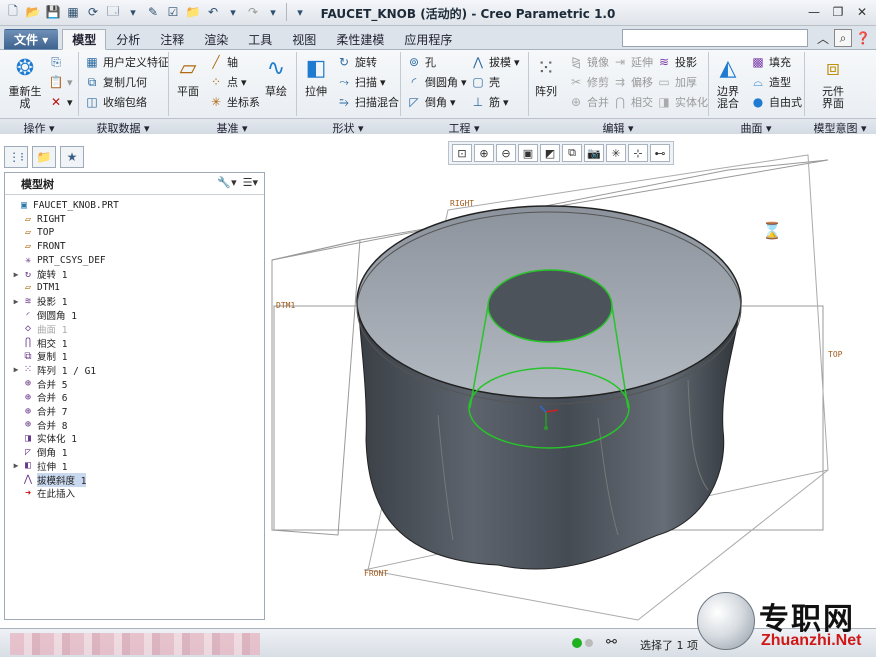  Describe the element at coordinates (44, 316) in the screenshot. I see `tree-item: ◜ 倒圆角 1` at that location.